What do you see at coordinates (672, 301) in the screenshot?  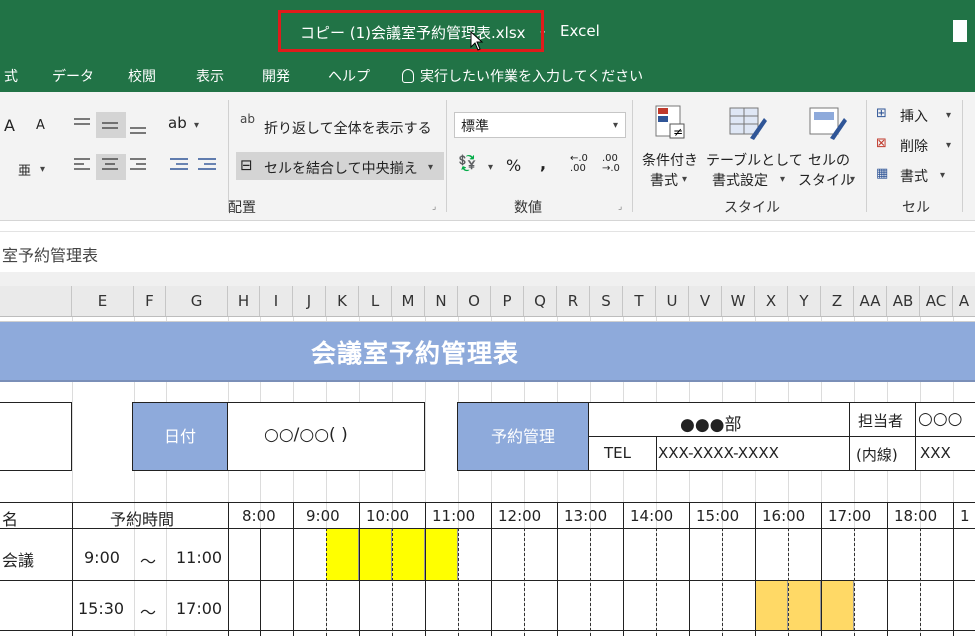 I see `column-header: U` at bounding box center [672, 301].